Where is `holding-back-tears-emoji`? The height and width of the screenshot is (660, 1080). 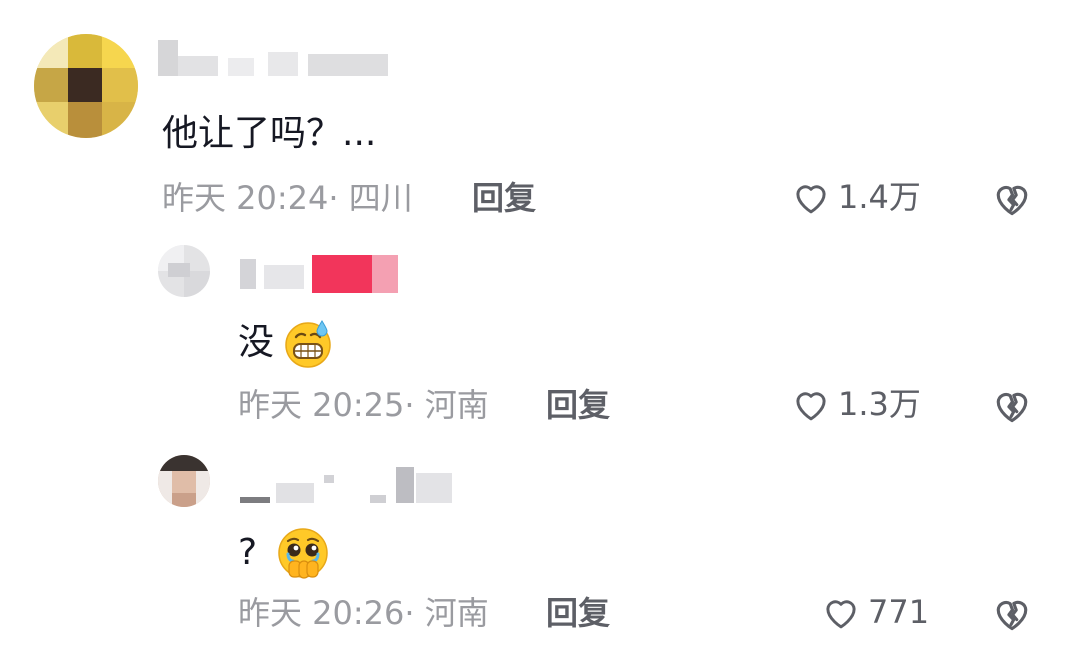 holding-back-tears-emoji is located at coordinates (303, 553).